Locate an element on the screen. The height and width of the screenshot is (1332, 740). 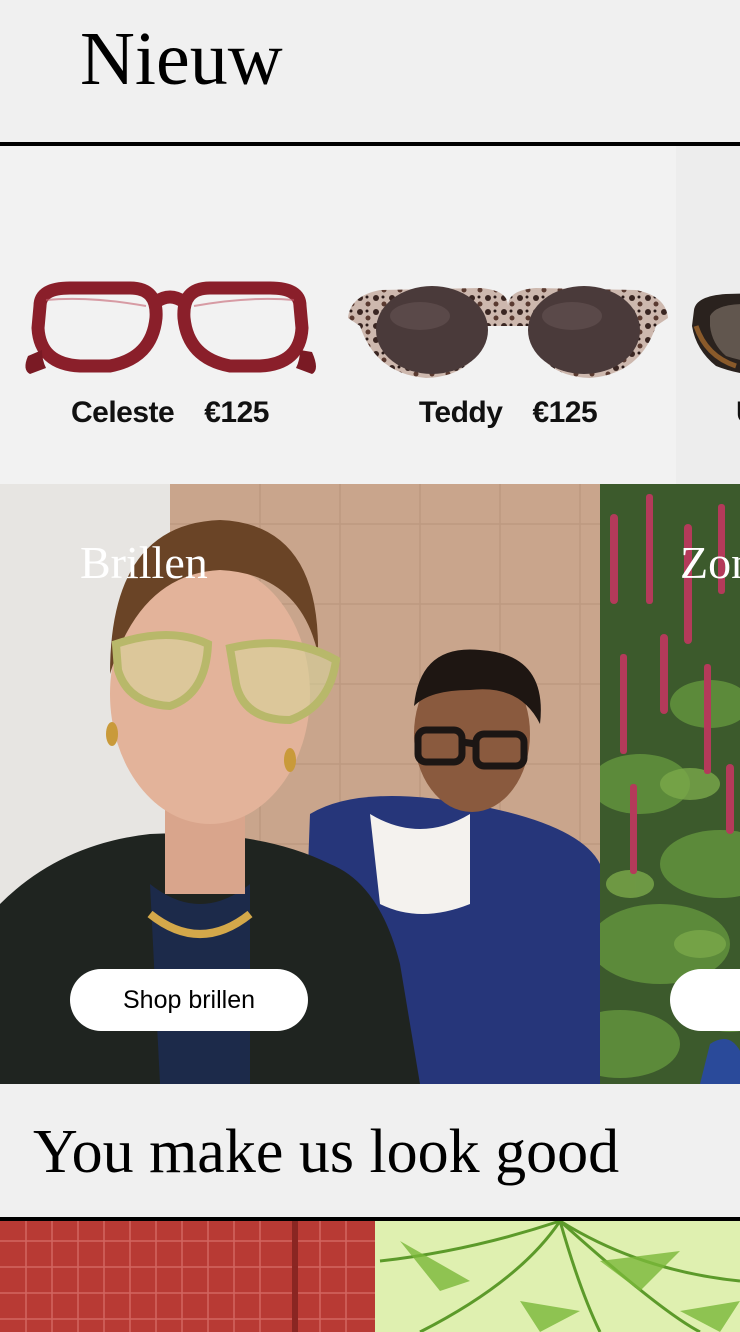
product-meta: Celeste €125 is located at coordinates (170, 413).